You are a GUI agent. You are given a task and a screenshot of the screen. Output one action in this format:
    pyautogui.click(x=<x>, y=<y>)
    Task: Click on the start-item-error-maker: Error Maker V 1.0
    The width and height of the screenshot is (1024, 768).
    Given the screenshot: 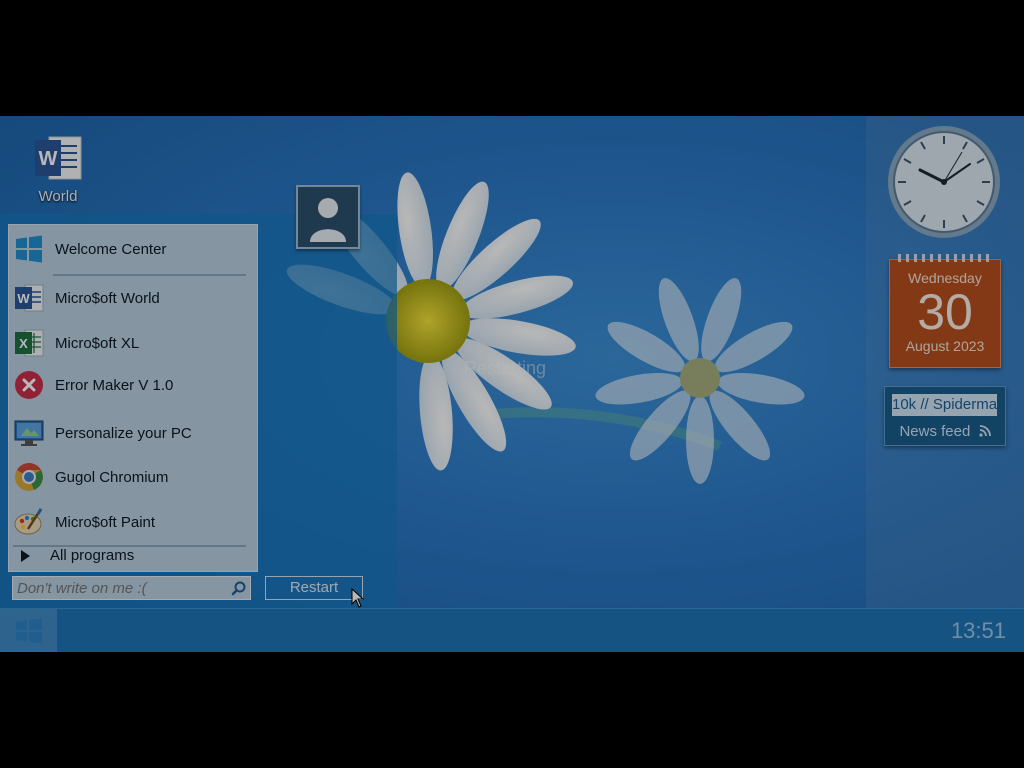 What is the action you would take?
    pyautogui.click(x=132, y=385)
    